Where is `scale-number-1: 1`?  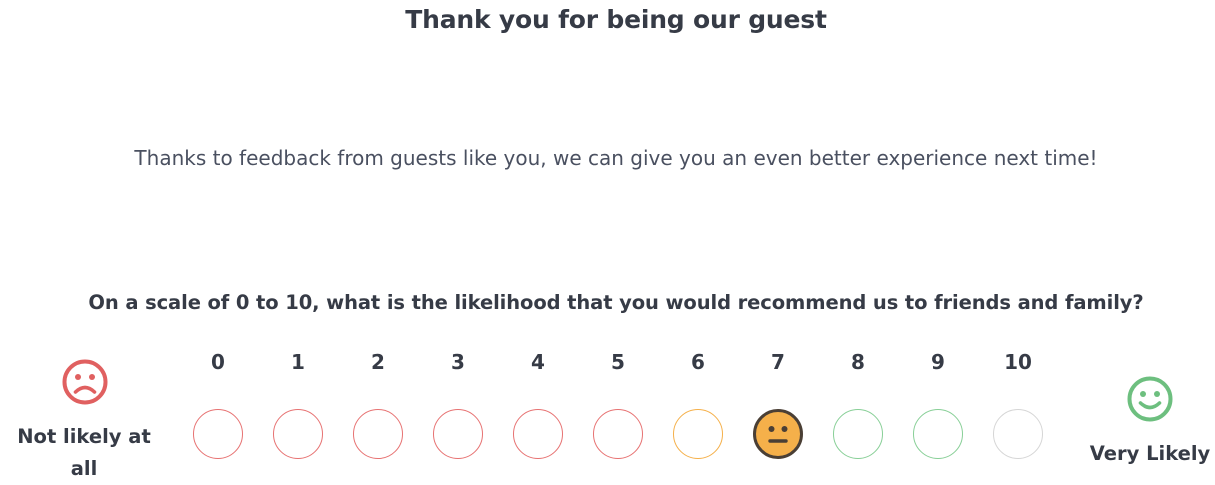
scale-number-1: 1 is located at coordinates (298, 362).